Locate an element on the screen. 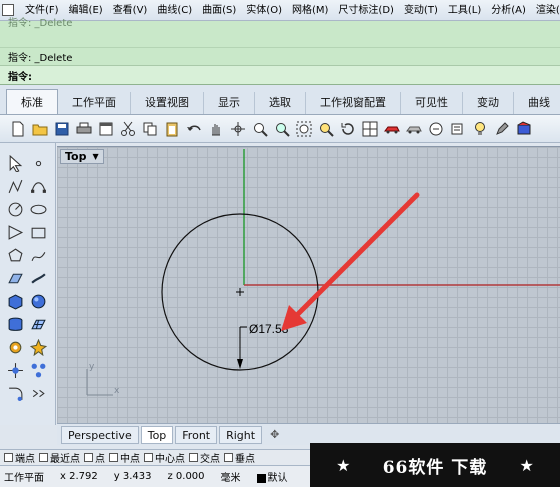 The height and width of the screenshot is (487, 560). tab-display: 显示 is located at coordinates (229, 103).